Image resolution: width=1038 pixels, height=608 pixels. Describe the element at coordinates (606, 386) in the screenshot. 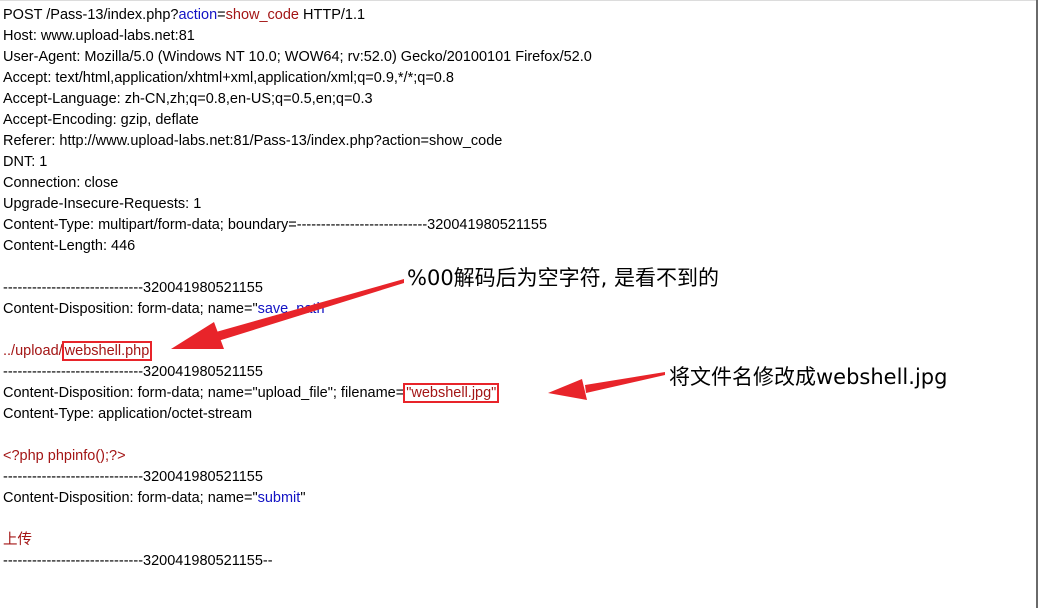

I see `arrow-to-filename` at that location.